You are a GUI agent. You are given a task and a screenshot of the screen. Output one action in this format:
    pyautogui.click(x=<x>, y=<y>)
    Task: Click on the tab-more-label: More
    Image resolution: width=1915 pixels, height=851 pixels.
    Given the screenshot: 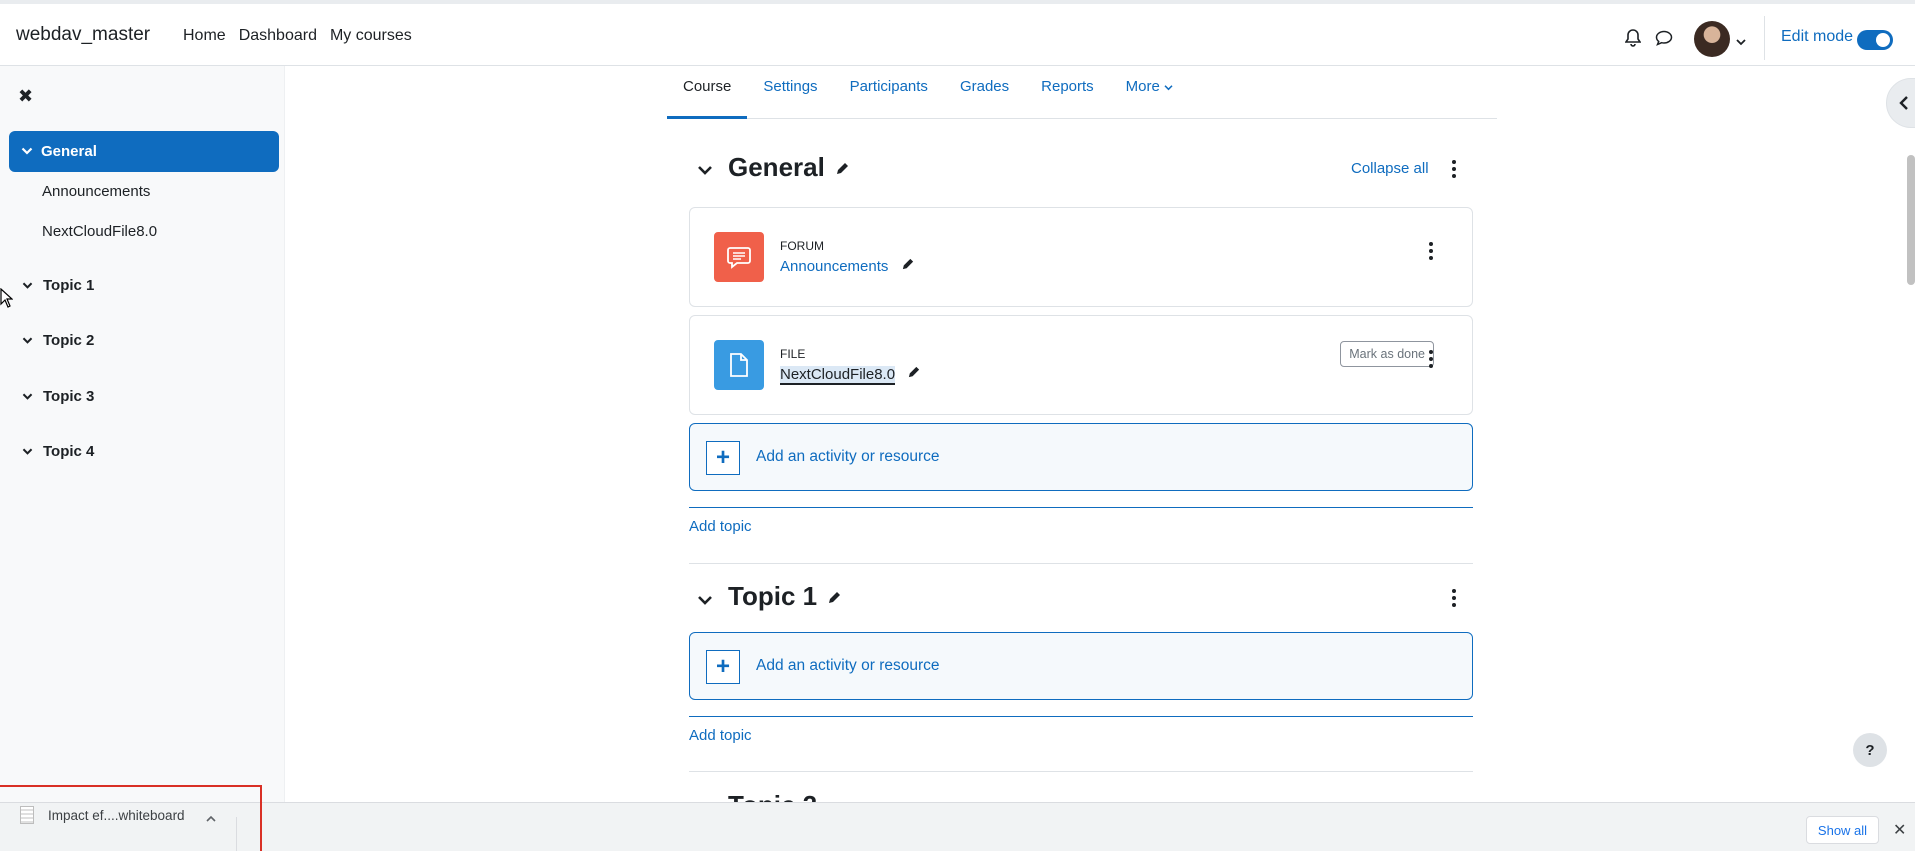 What is the action you would take?
    pyautogui.click(x=1142, y=86)
    